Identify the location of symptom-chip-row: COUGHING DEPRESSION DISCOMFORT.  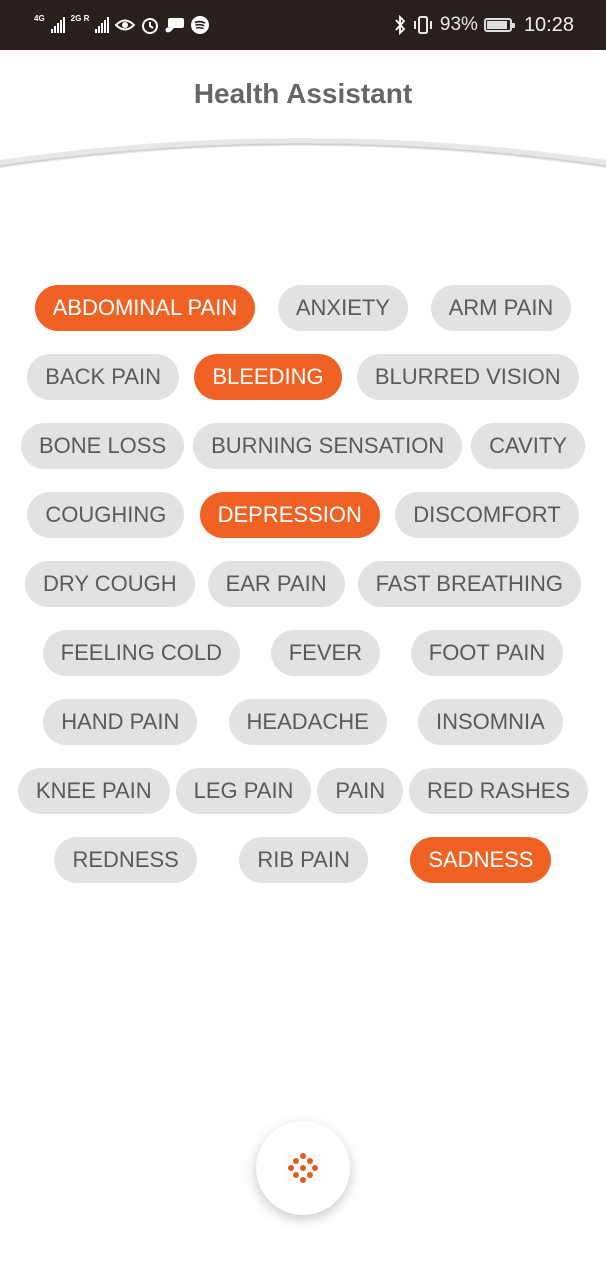
(303, 515).